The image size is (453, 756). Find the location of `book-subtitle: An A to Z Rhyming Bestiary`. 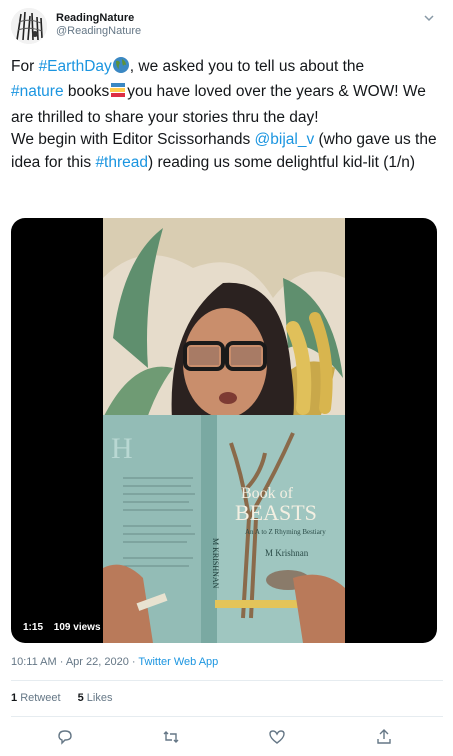

book-subtitle: An A to Z Rhyming Bestiary is located at coordinates (285, 532).